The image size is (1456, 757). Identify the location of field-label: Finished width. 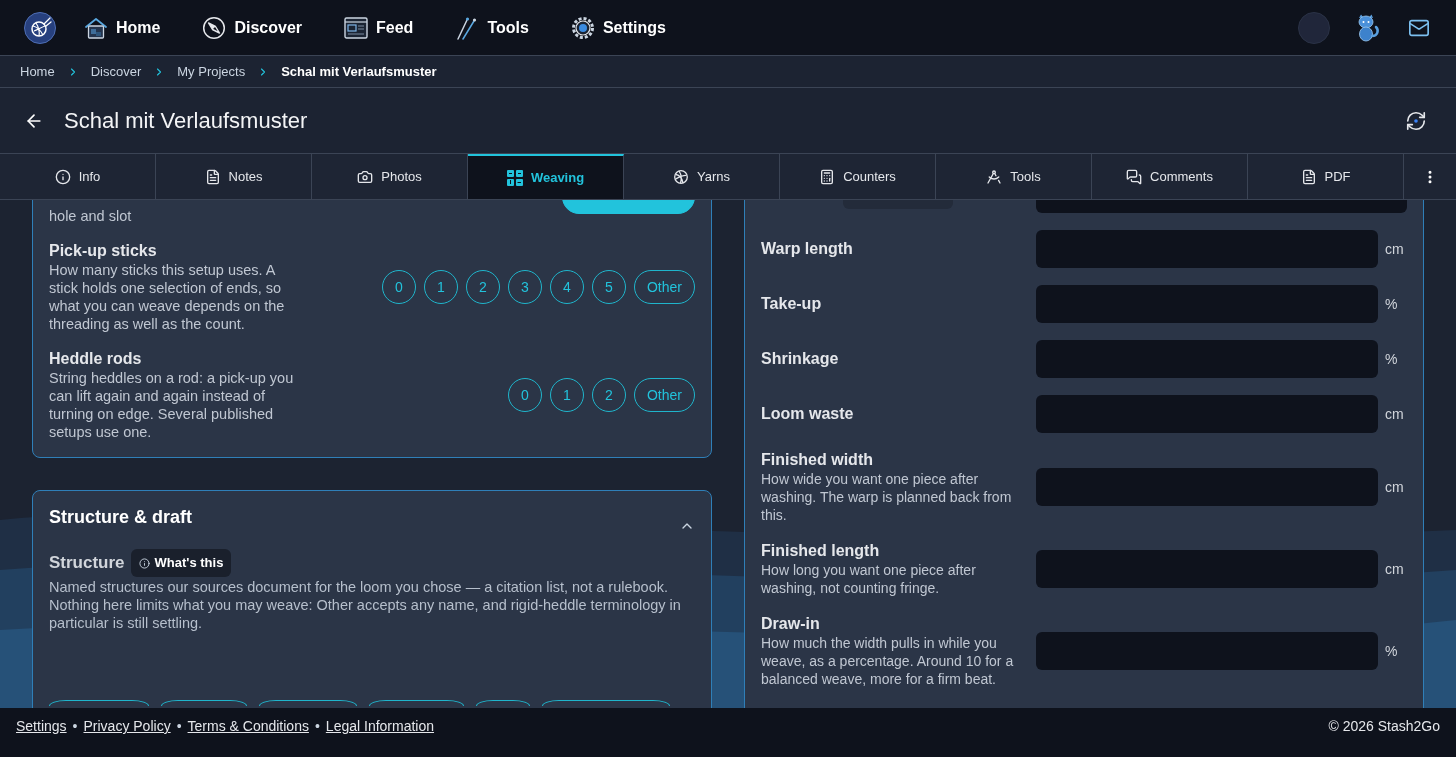
(817, 460).